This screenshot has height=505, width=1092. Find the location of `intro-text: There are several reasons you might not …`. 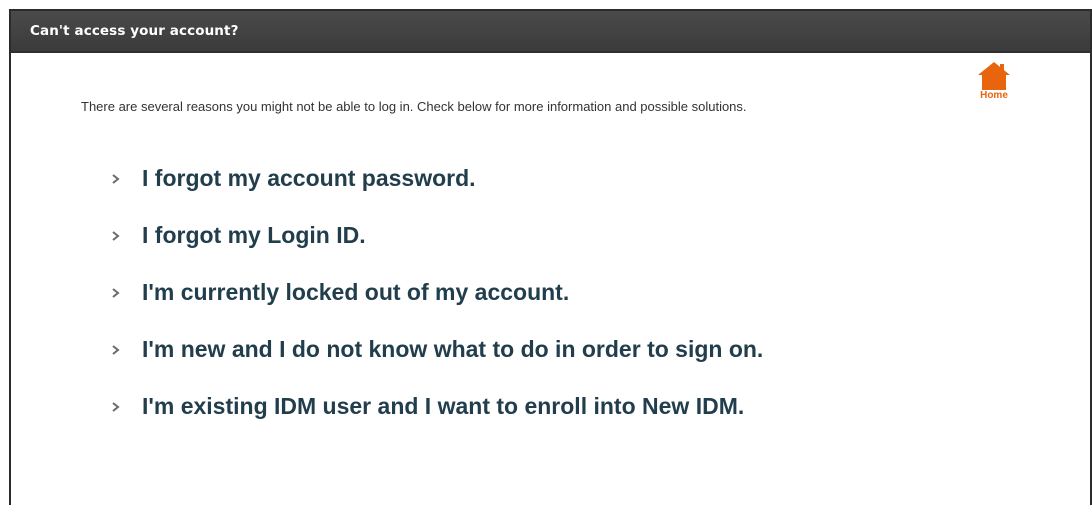

intro-text: There are several reasons you might not … is located at coordinates (414, 106).